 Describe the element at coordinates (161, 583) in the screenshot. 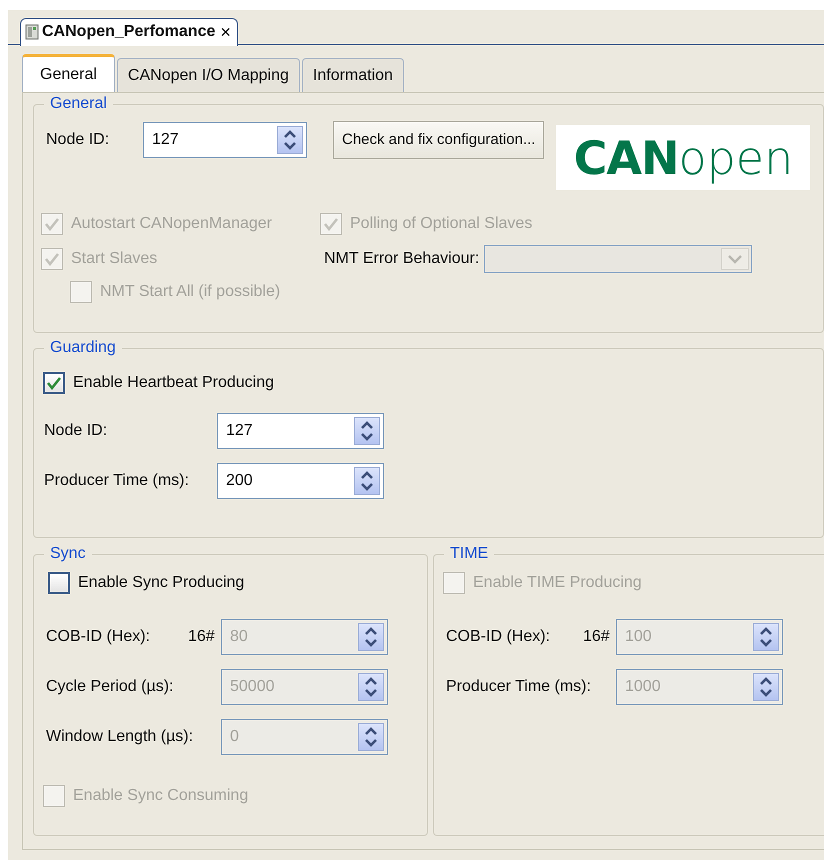

I see `checkbox-label: Enable Sync Producing` at that location.